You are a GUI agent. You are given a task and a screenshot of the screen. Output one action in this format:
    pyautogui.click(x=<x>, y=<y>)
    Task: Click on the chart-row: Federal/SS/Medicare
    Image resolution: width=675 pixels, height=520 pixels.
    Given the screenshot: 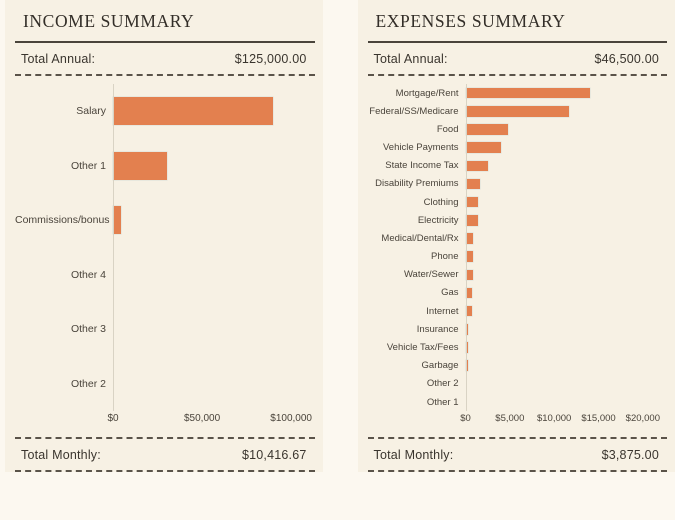 What is the action you would take?
    pyautogui.click(x=517, y=111)
    